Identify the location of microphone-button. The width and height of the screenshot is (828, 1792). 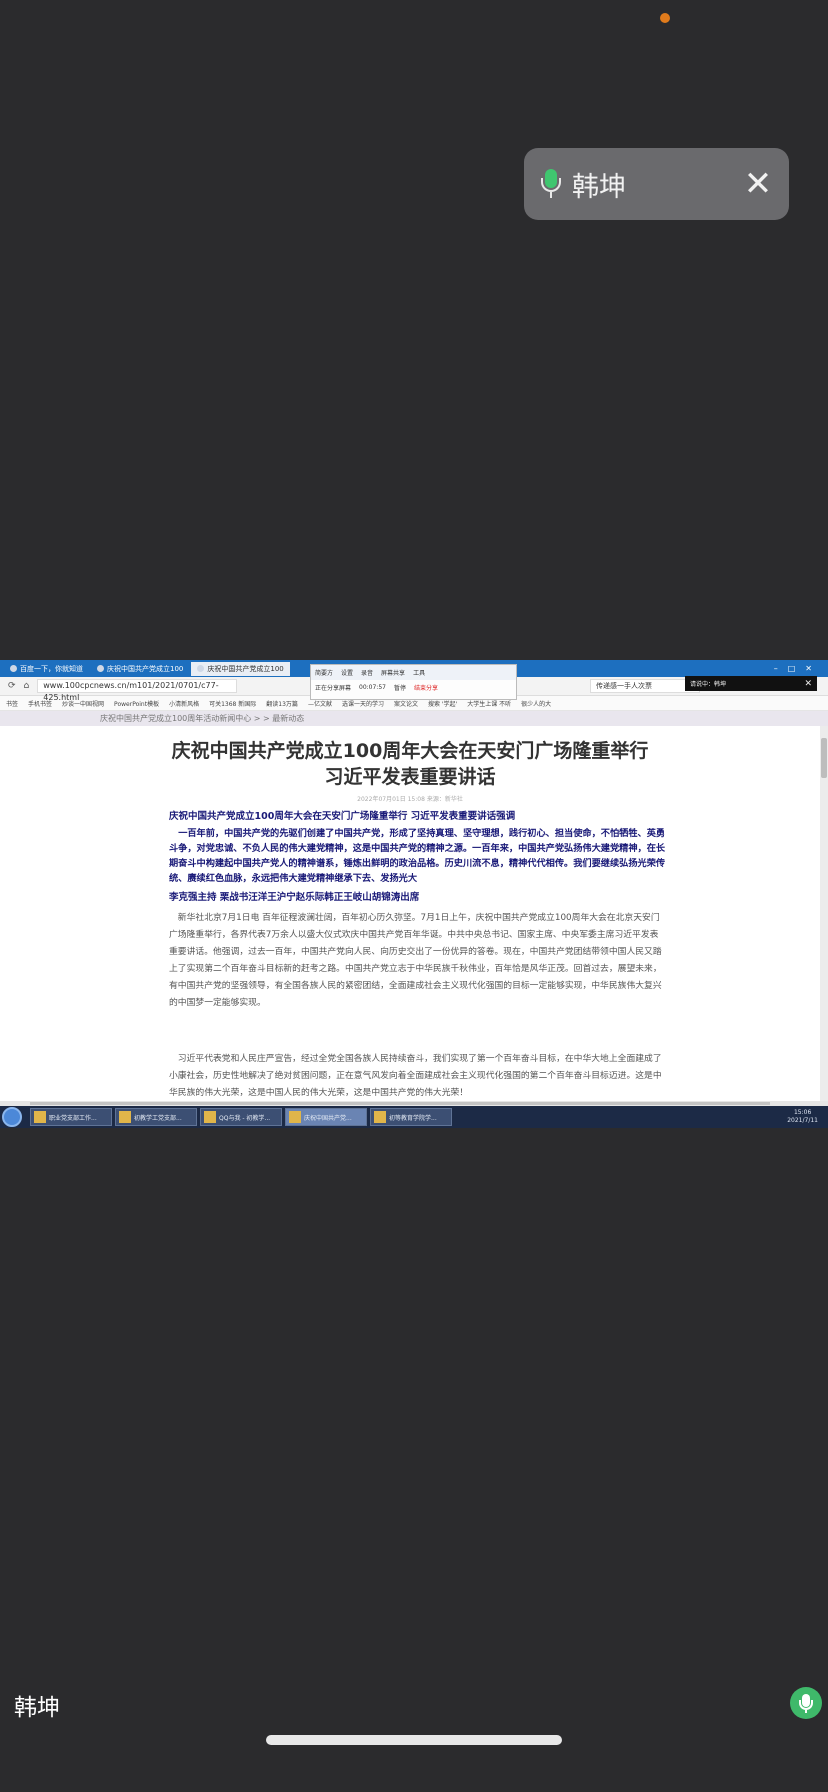
(806, 1703).